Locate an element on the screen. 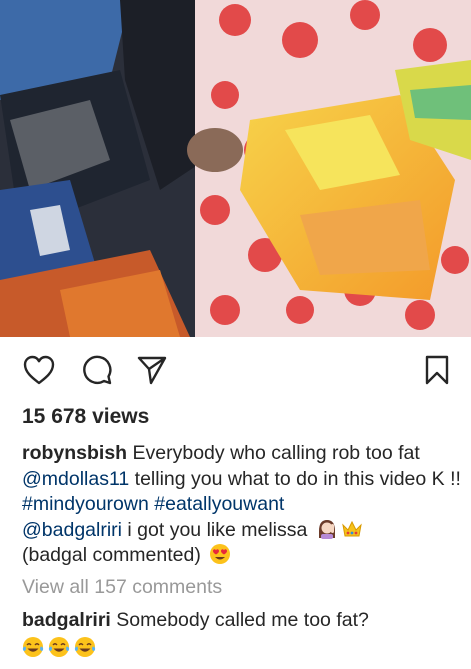 The image size is (471, 669). caption-text: i got you like melissa is located at coordinates (215, 529).